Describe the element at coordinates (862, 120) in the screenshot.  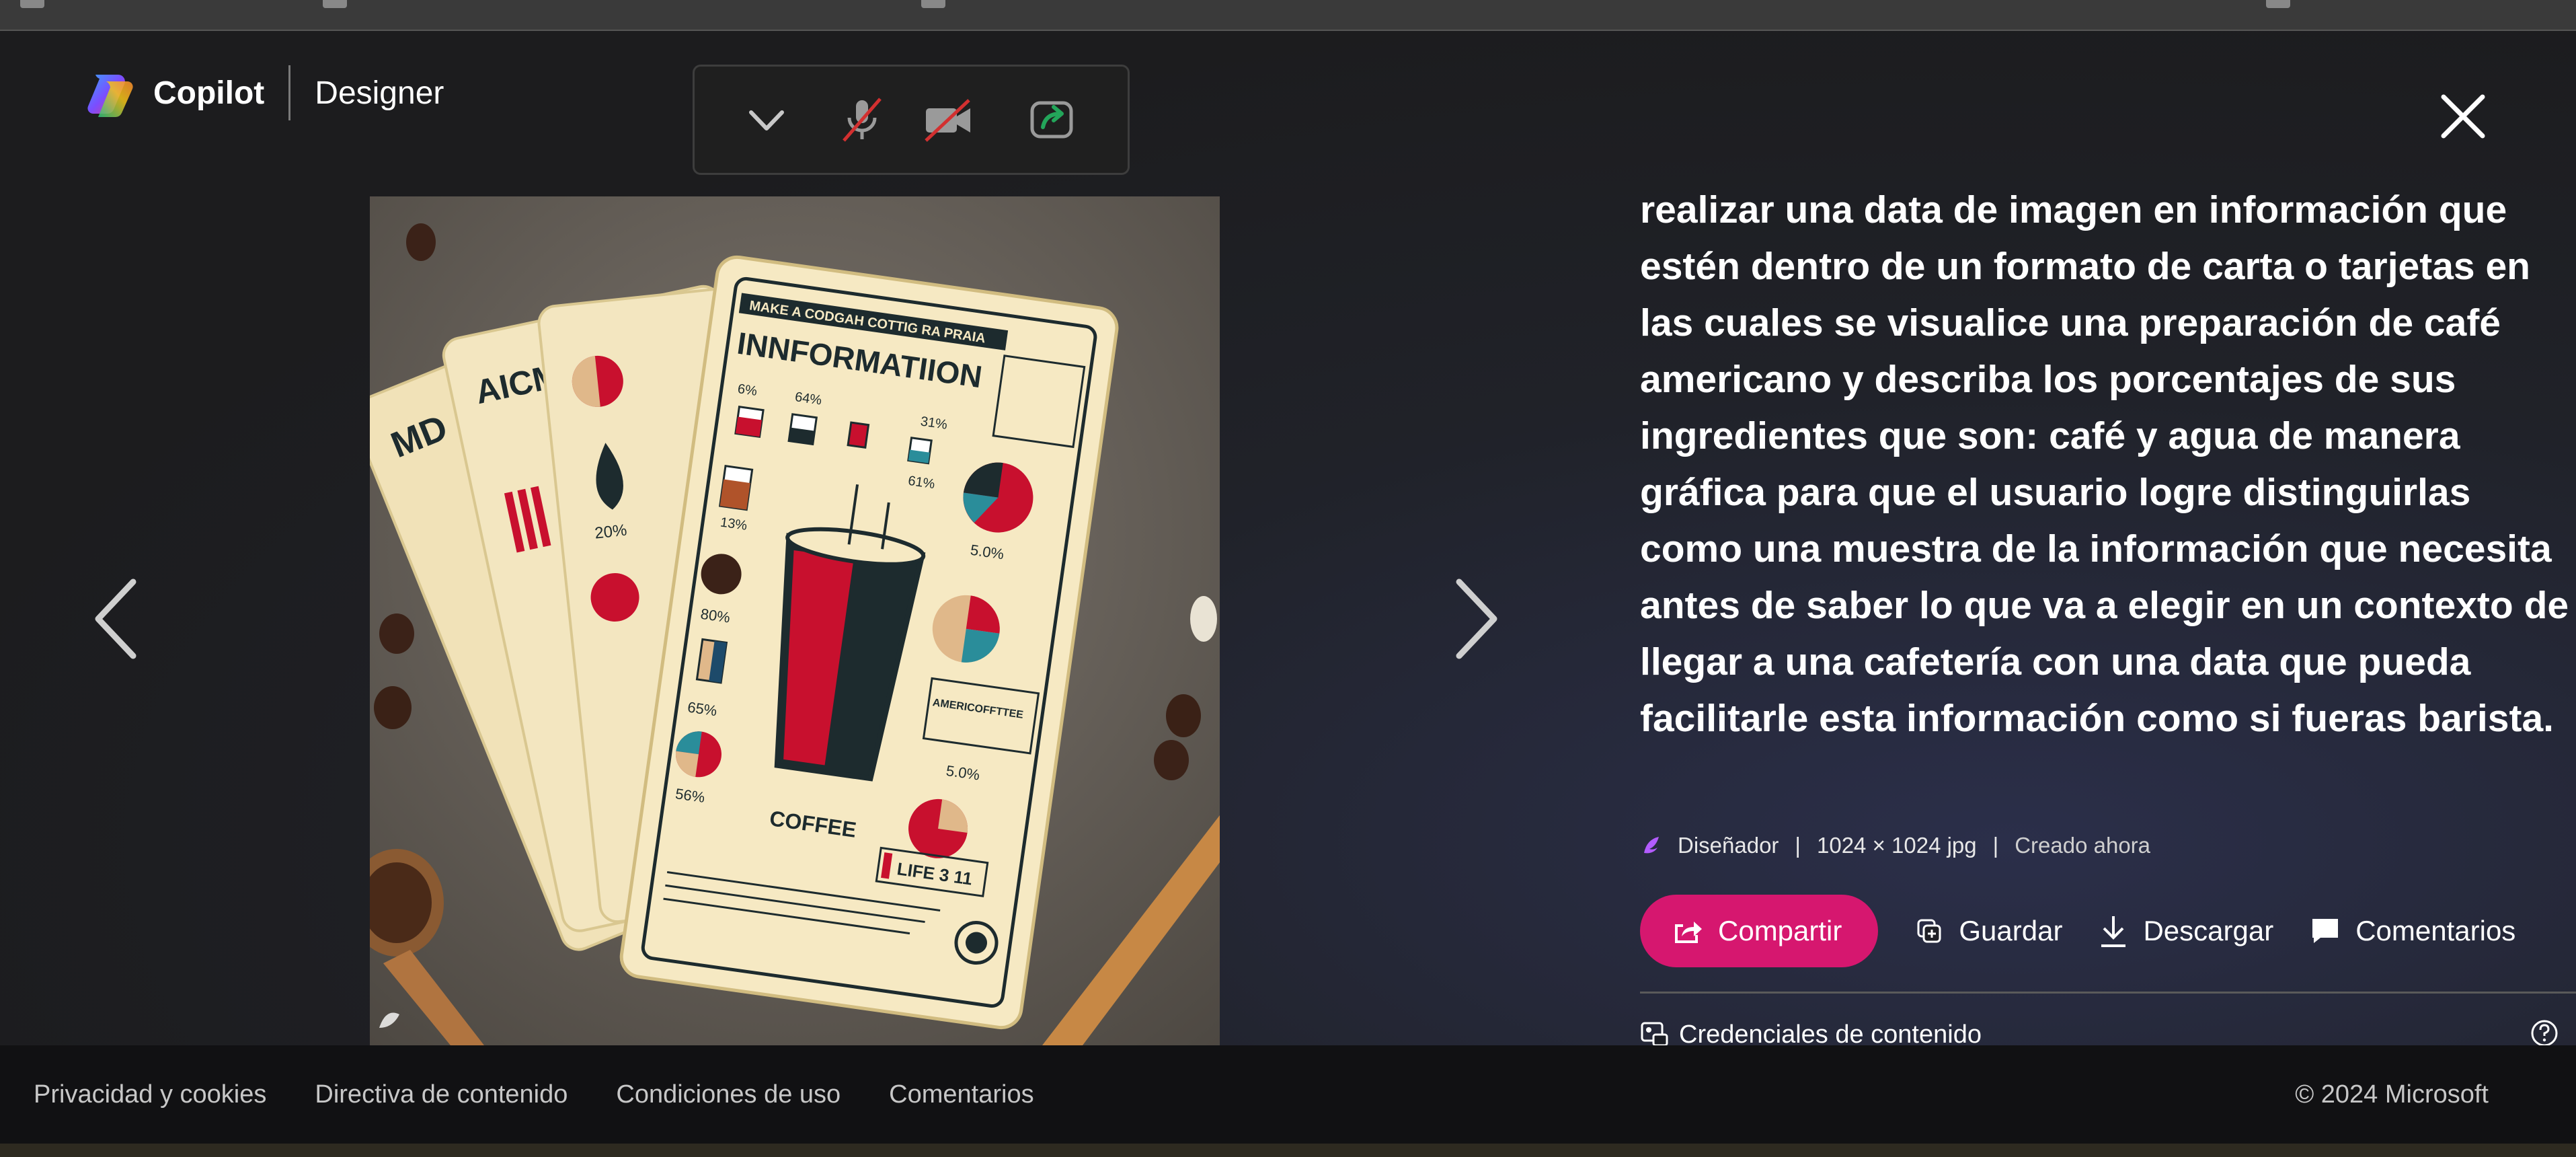
I see `microphone-muted-icon` at that location.